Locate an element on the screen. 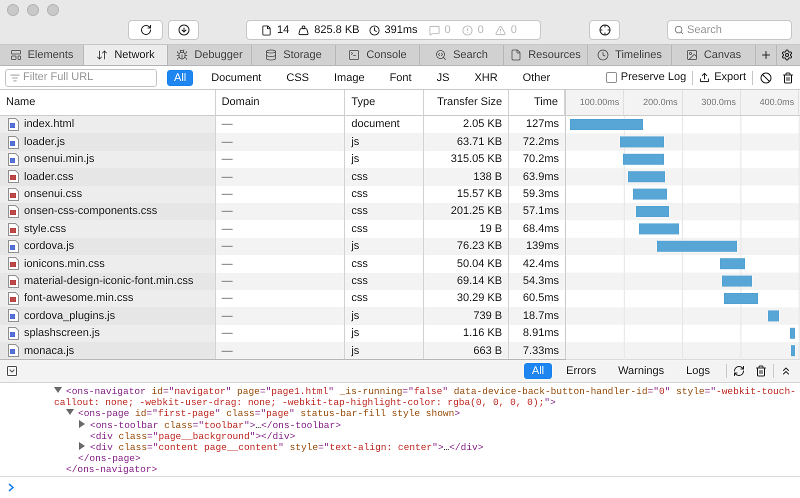 The height and width of the screenshot is (498, 800). file-name: monaca.js is located at coordinates (49, 351).